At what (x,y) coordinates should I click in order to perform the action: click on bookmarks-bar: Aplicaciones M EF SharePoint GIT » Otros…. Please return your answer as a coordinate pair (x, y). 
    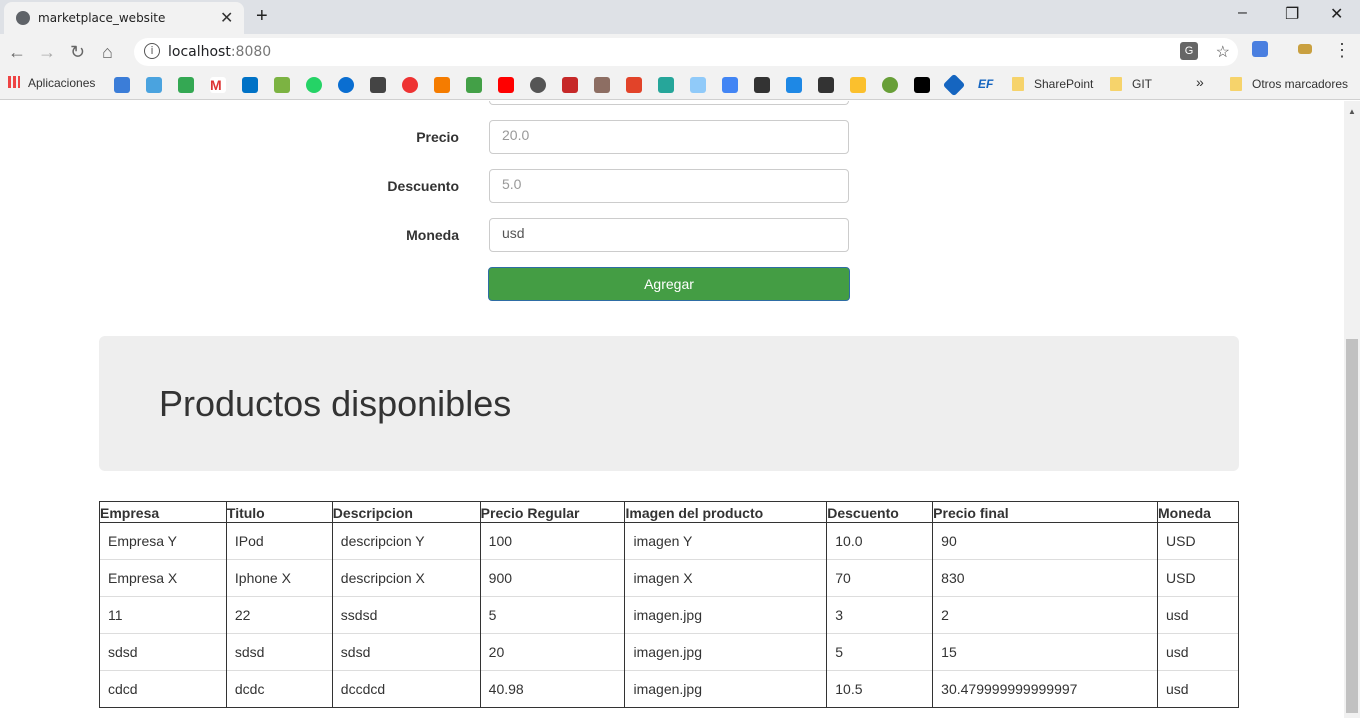
    Looking at the image, I should click on (680, 85).